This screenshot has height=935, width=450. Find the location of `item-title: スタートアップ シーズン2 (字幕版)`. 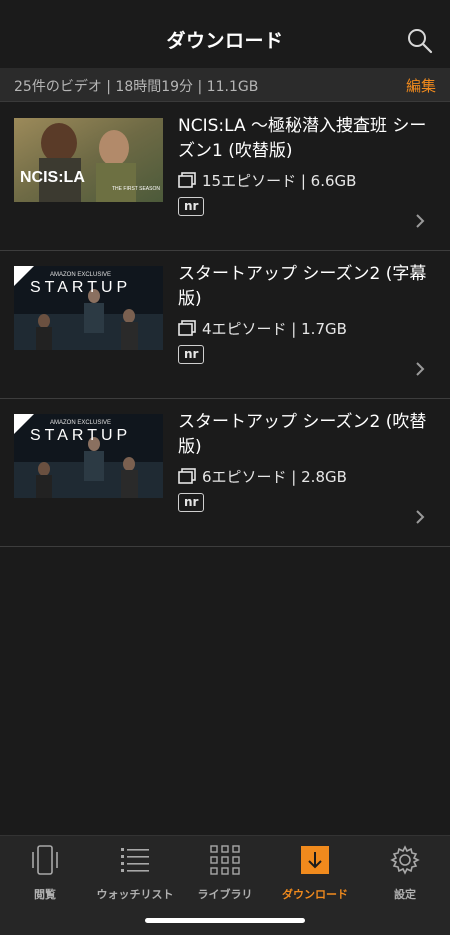

item-title: スタートアップ シーズン2 (字幕版) is located at coordinates (302, 286).